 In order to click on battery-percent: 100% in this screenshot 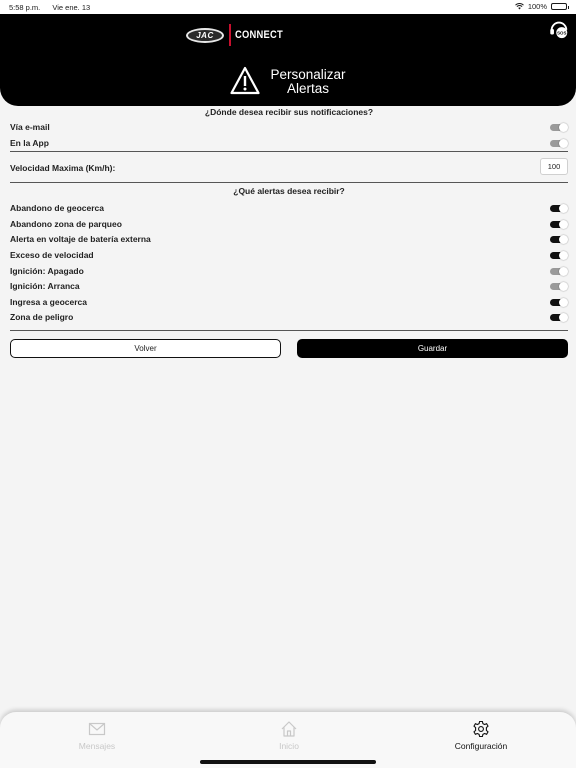, I will do `click(537, 6)`.